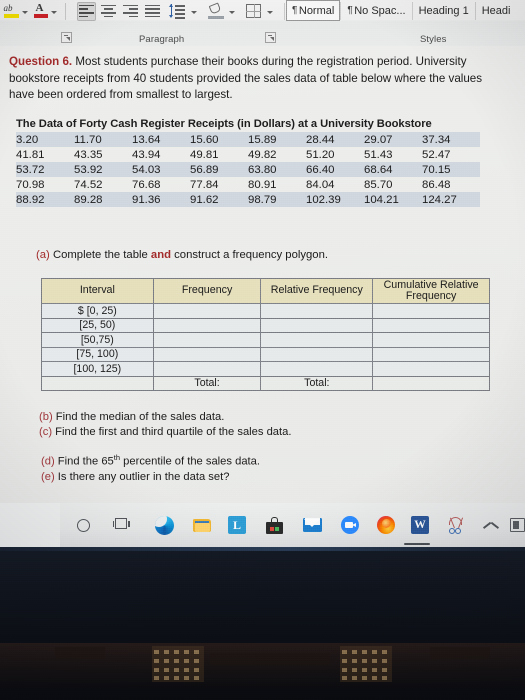 The image size is (525, 700). I want to click on mail-icon, so click(312, 525).